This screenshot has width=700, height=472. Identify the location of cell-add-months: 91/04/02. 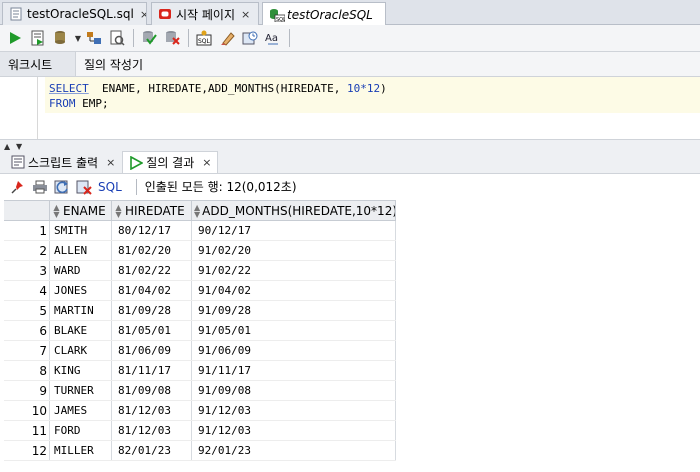
(294, 290).